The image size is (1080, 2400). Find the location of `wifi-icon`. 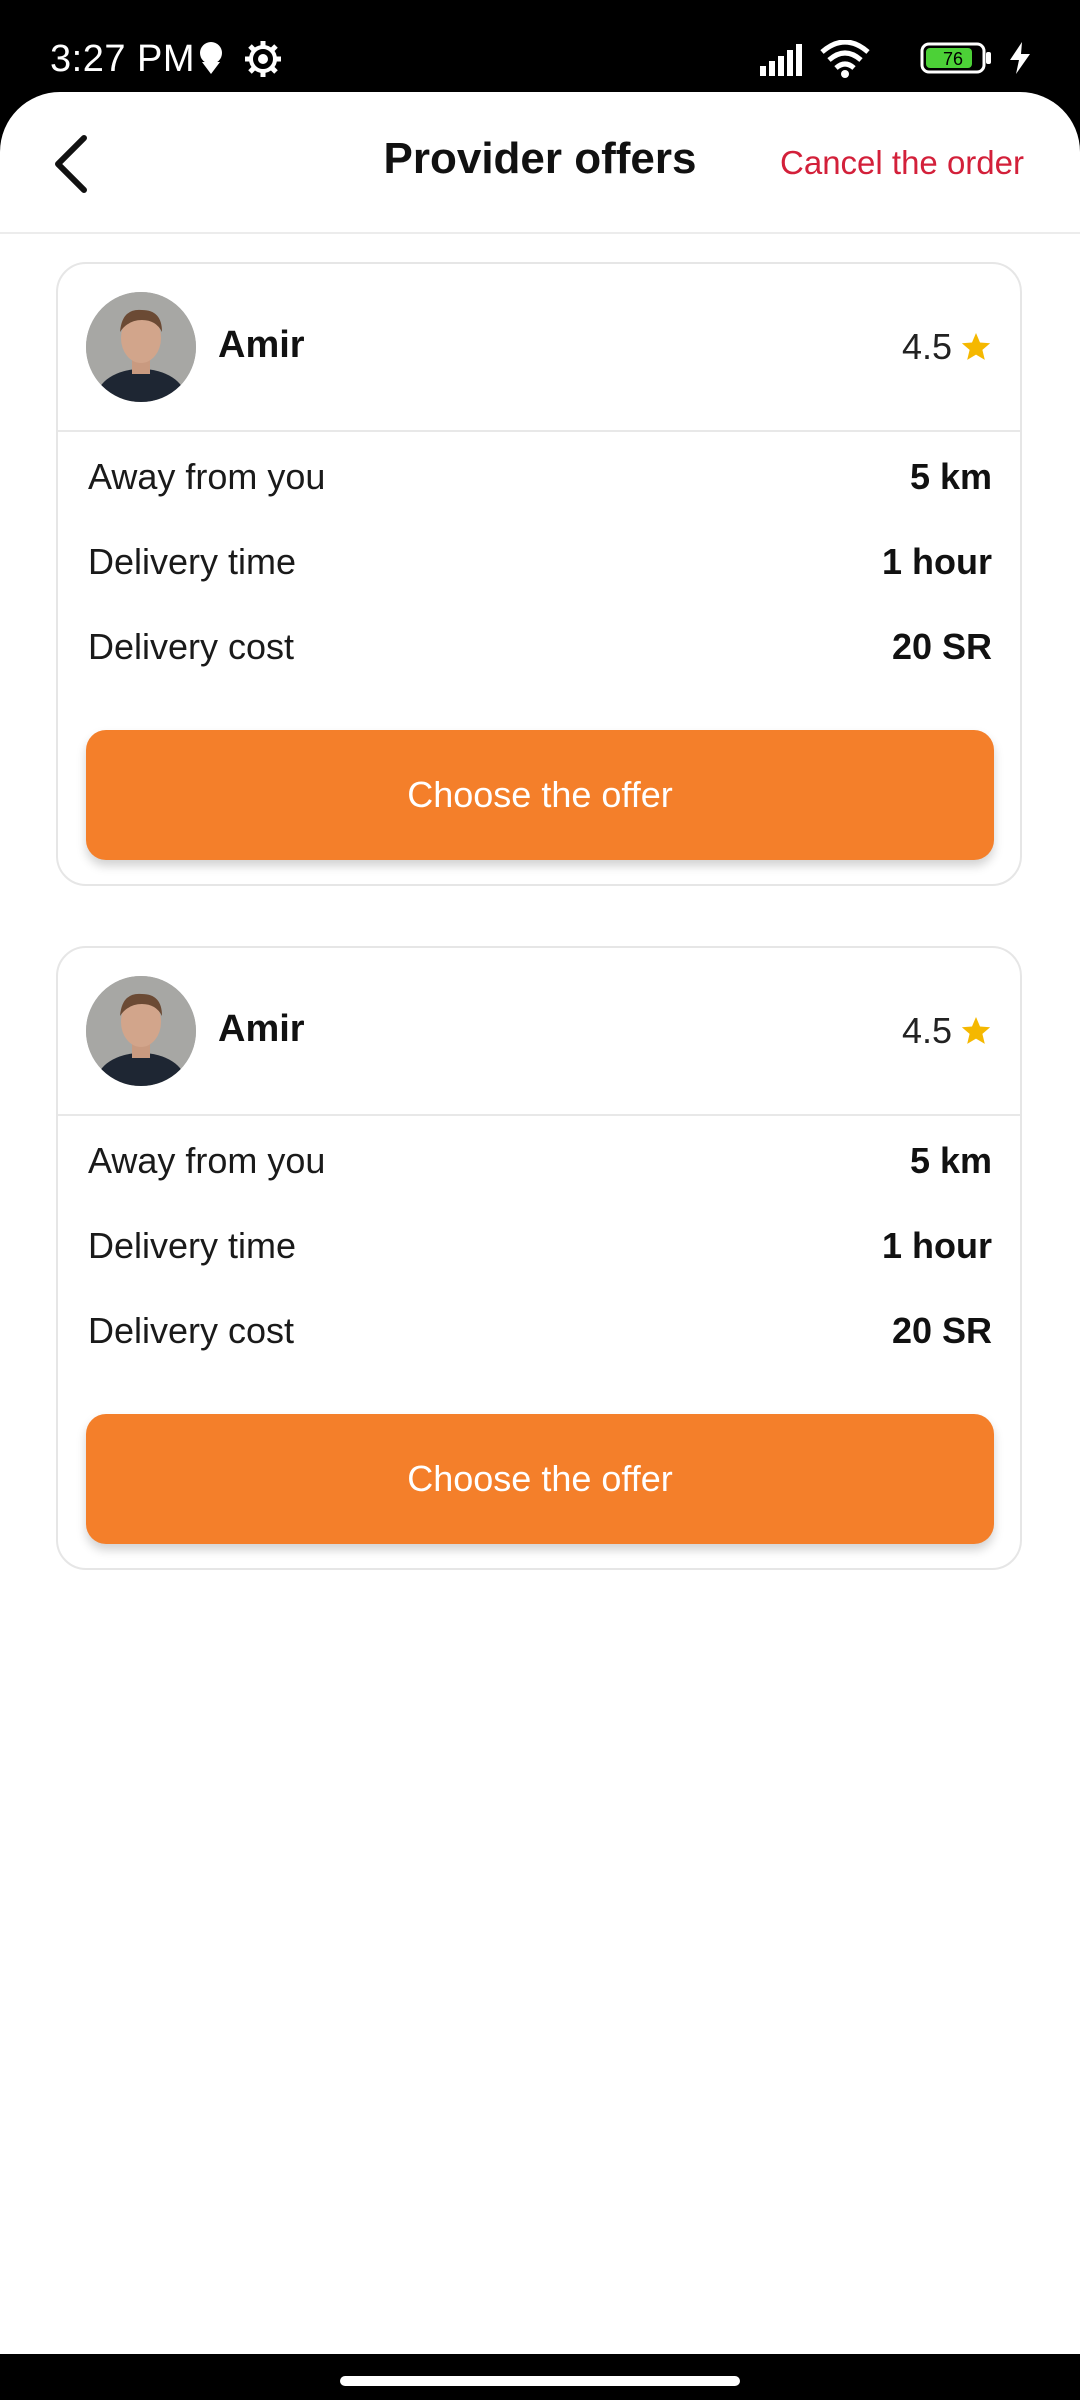

wifi-icon is located at coordinates (845, 61).